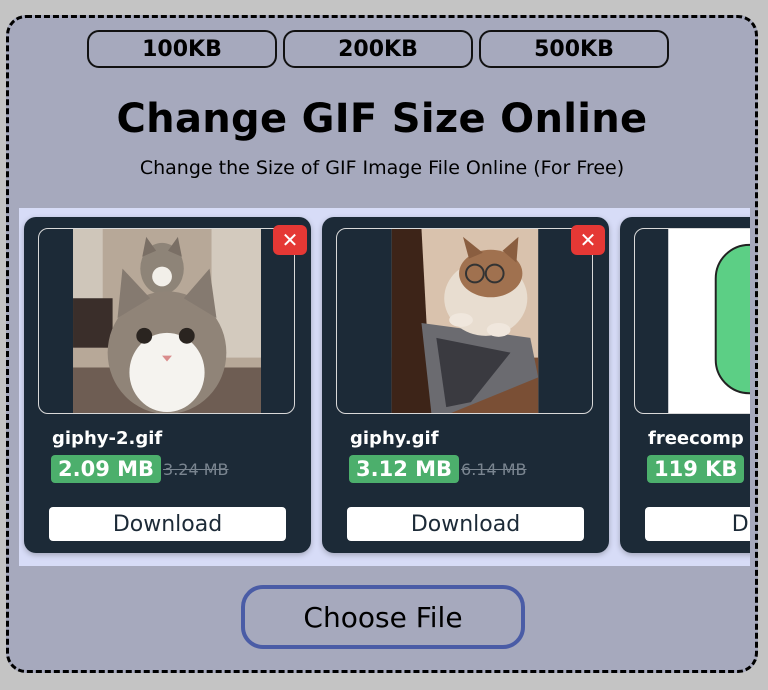  What do you see at coordinates (378, 49) in the screenshot?
I see `preset-200kb-button: 200KB` at bounding box center [378, 49].